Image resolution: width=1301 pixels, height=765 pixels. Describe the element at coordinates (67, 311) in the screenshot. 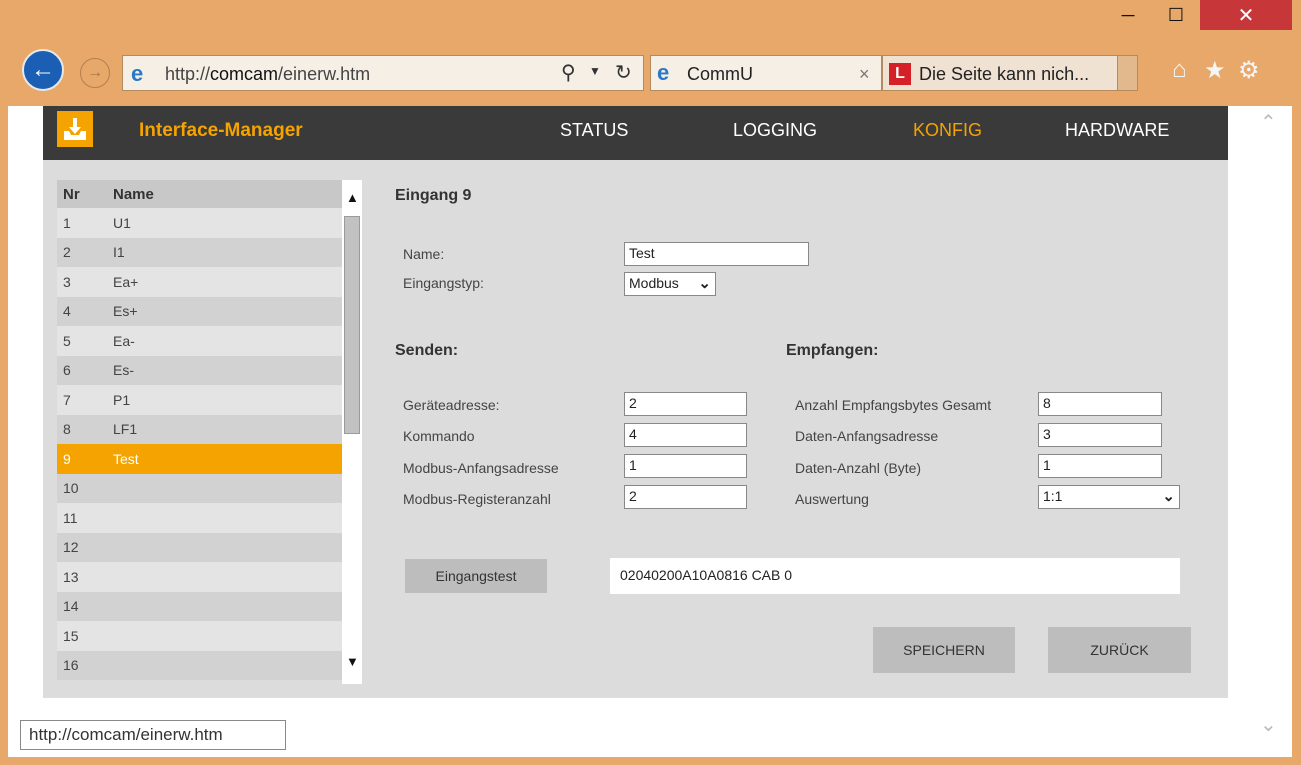

I see `list-item-nr: 4` at that location.